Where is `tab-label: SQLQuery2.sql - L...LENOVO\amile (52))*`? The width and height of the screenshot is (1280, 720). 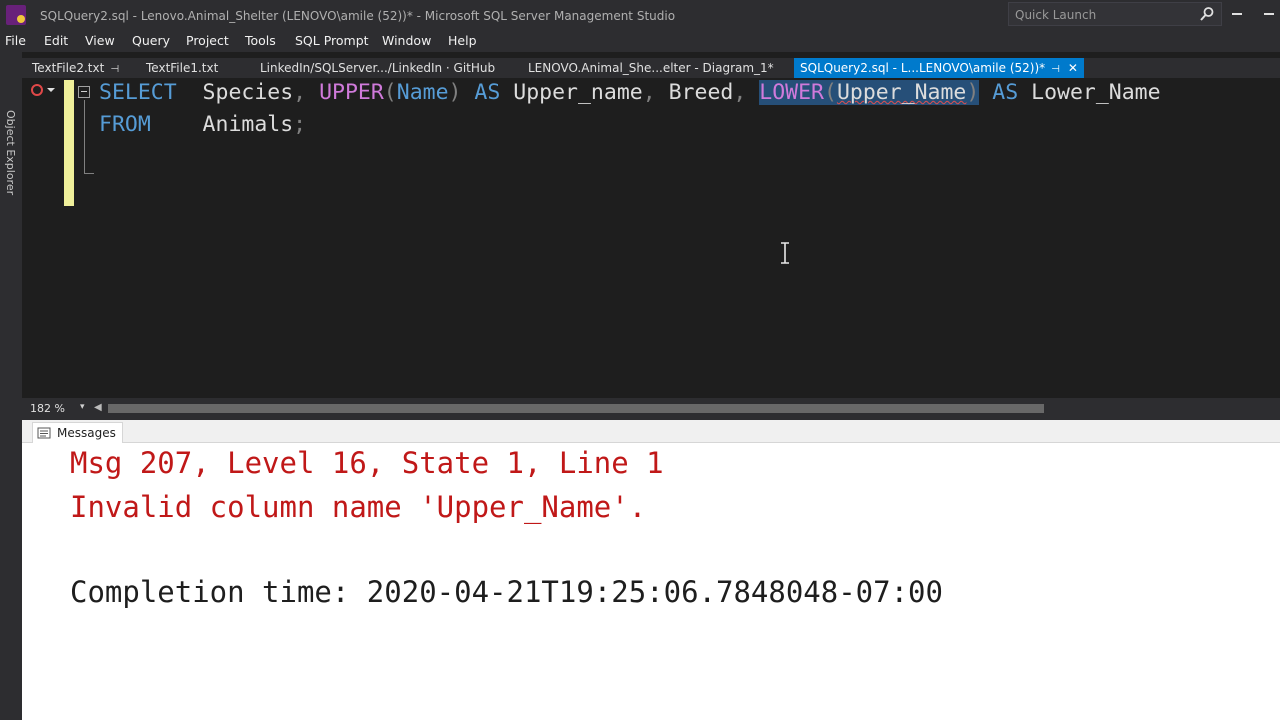 tab-label: SQLQuery2.sql - L...LENOVO\amile (52))* is located at coordinates (923, 68).